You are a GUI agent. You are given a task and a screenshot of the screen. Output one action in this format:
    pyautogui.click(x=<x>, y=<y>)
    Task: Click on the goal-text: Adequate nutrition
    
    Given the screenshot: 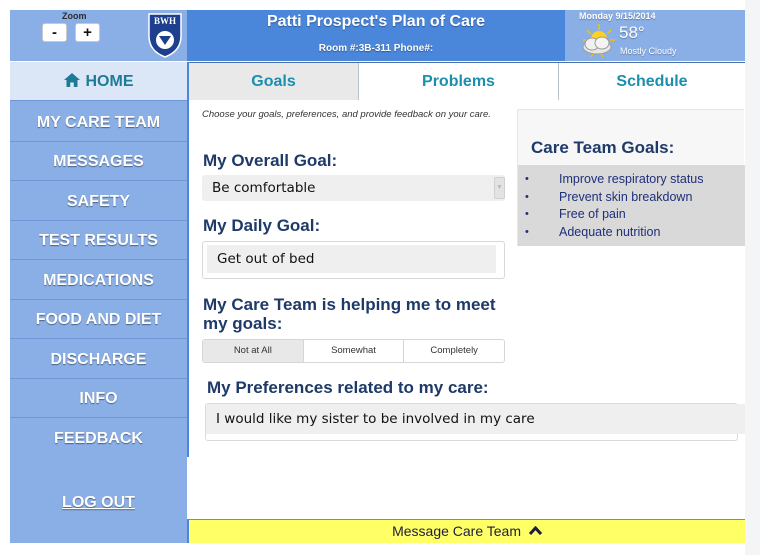 What is the action you would take?
    pyautogui.click(x=610, y=231)
    